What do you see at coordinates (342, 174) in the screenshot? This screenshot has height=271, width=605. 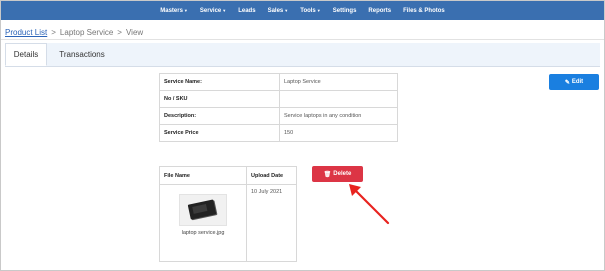 I see `delete-button-label: Delete` at bounding box center [342, 174].